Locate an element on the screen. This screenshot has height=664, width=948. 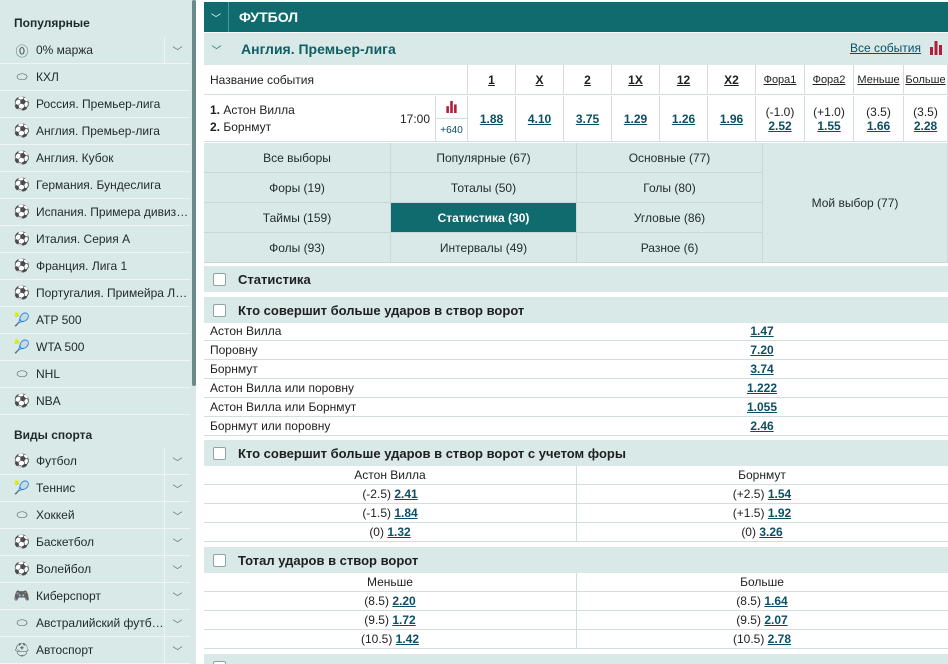
column-header: X is located at coordinates (540, 80).